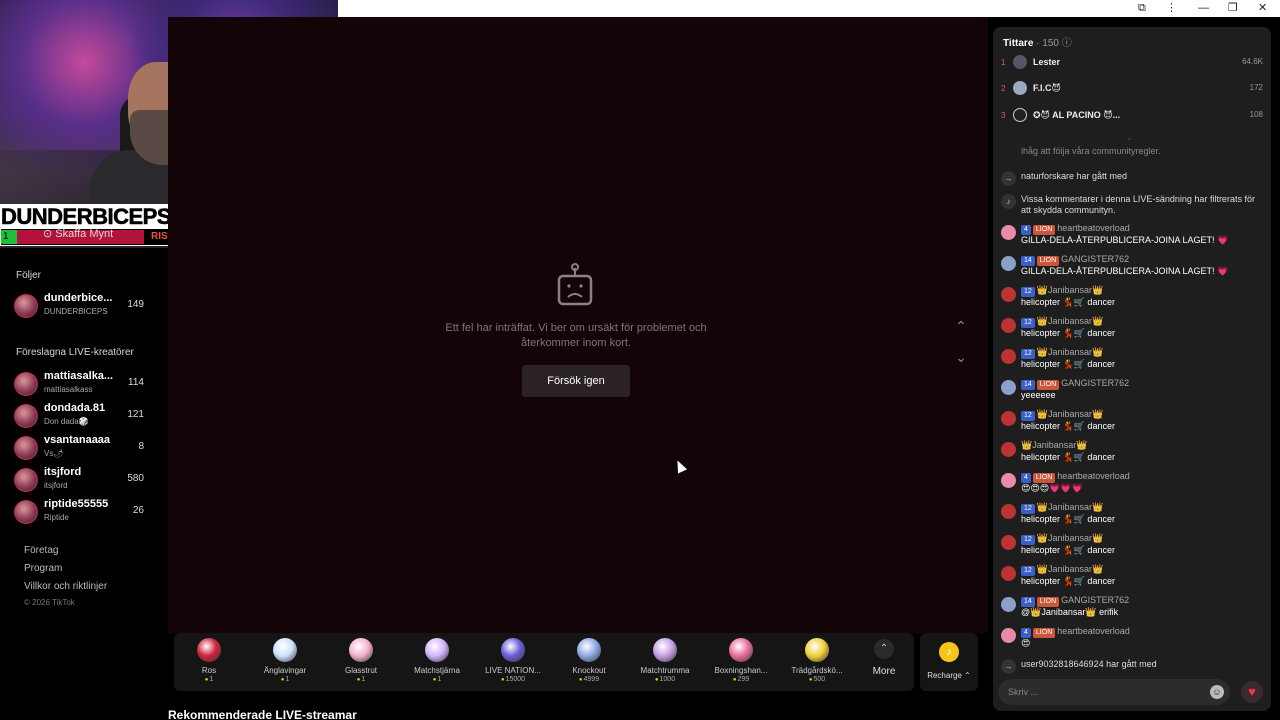  What do you see at coordinates (1252, 61) in the screenshot?
I see `viewer-score: 64.6K` at bounding box center [1252, 61].